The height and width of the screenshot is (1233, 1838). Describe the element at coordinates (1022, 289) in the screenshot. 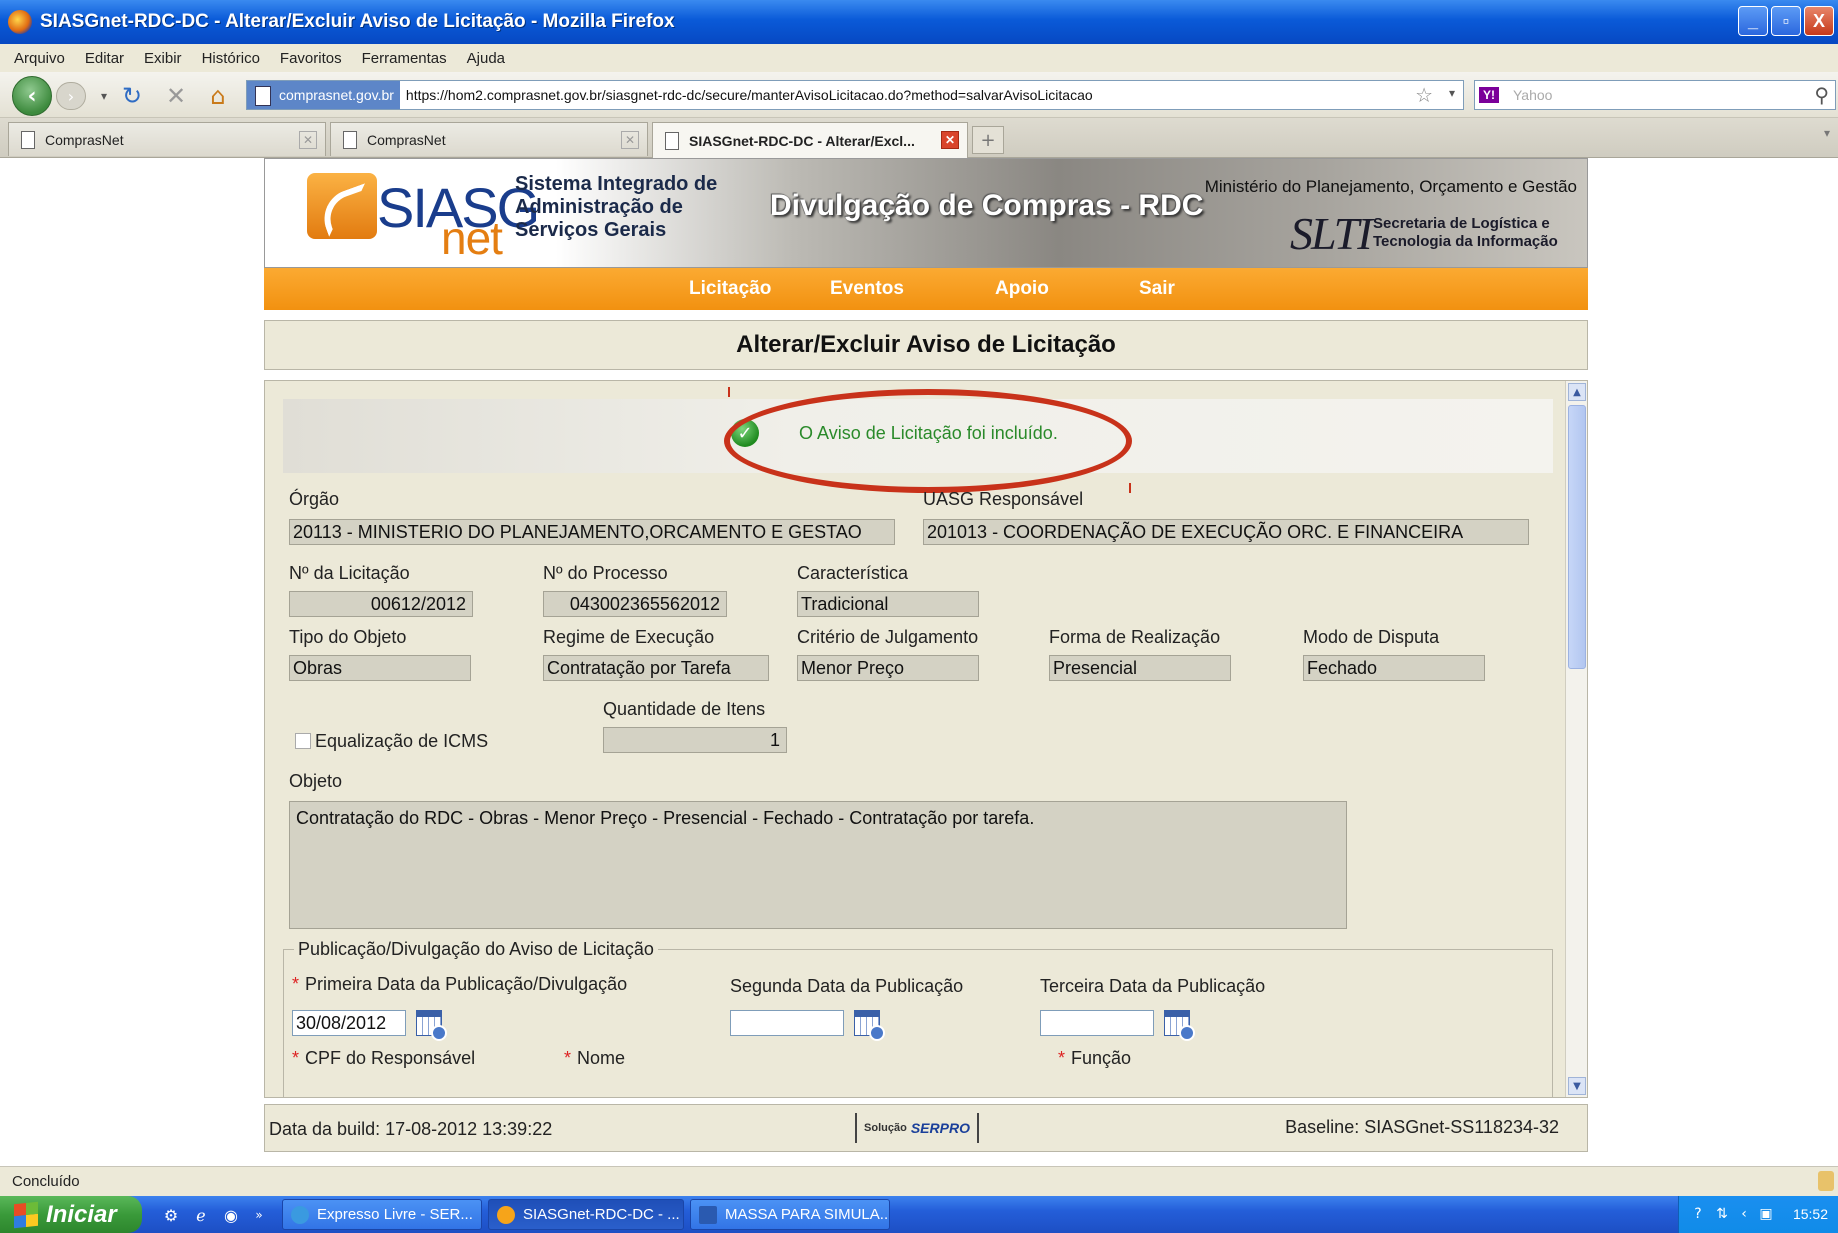

I see `nav-apoio: Apoio` at that location.